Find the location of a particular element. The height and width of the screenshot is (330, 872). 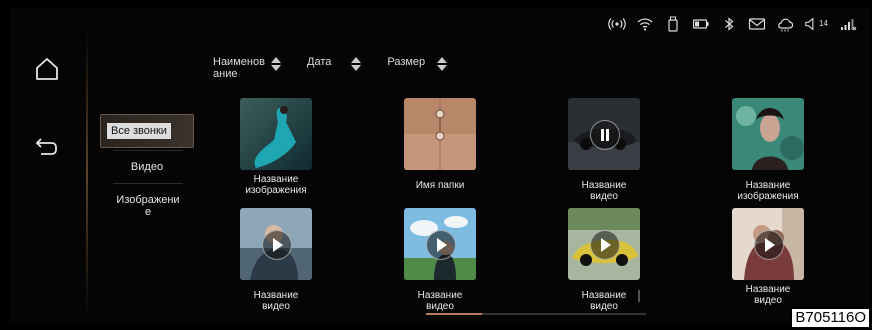

sort-by-size-button: Размер is located at coordinates (417, 68).